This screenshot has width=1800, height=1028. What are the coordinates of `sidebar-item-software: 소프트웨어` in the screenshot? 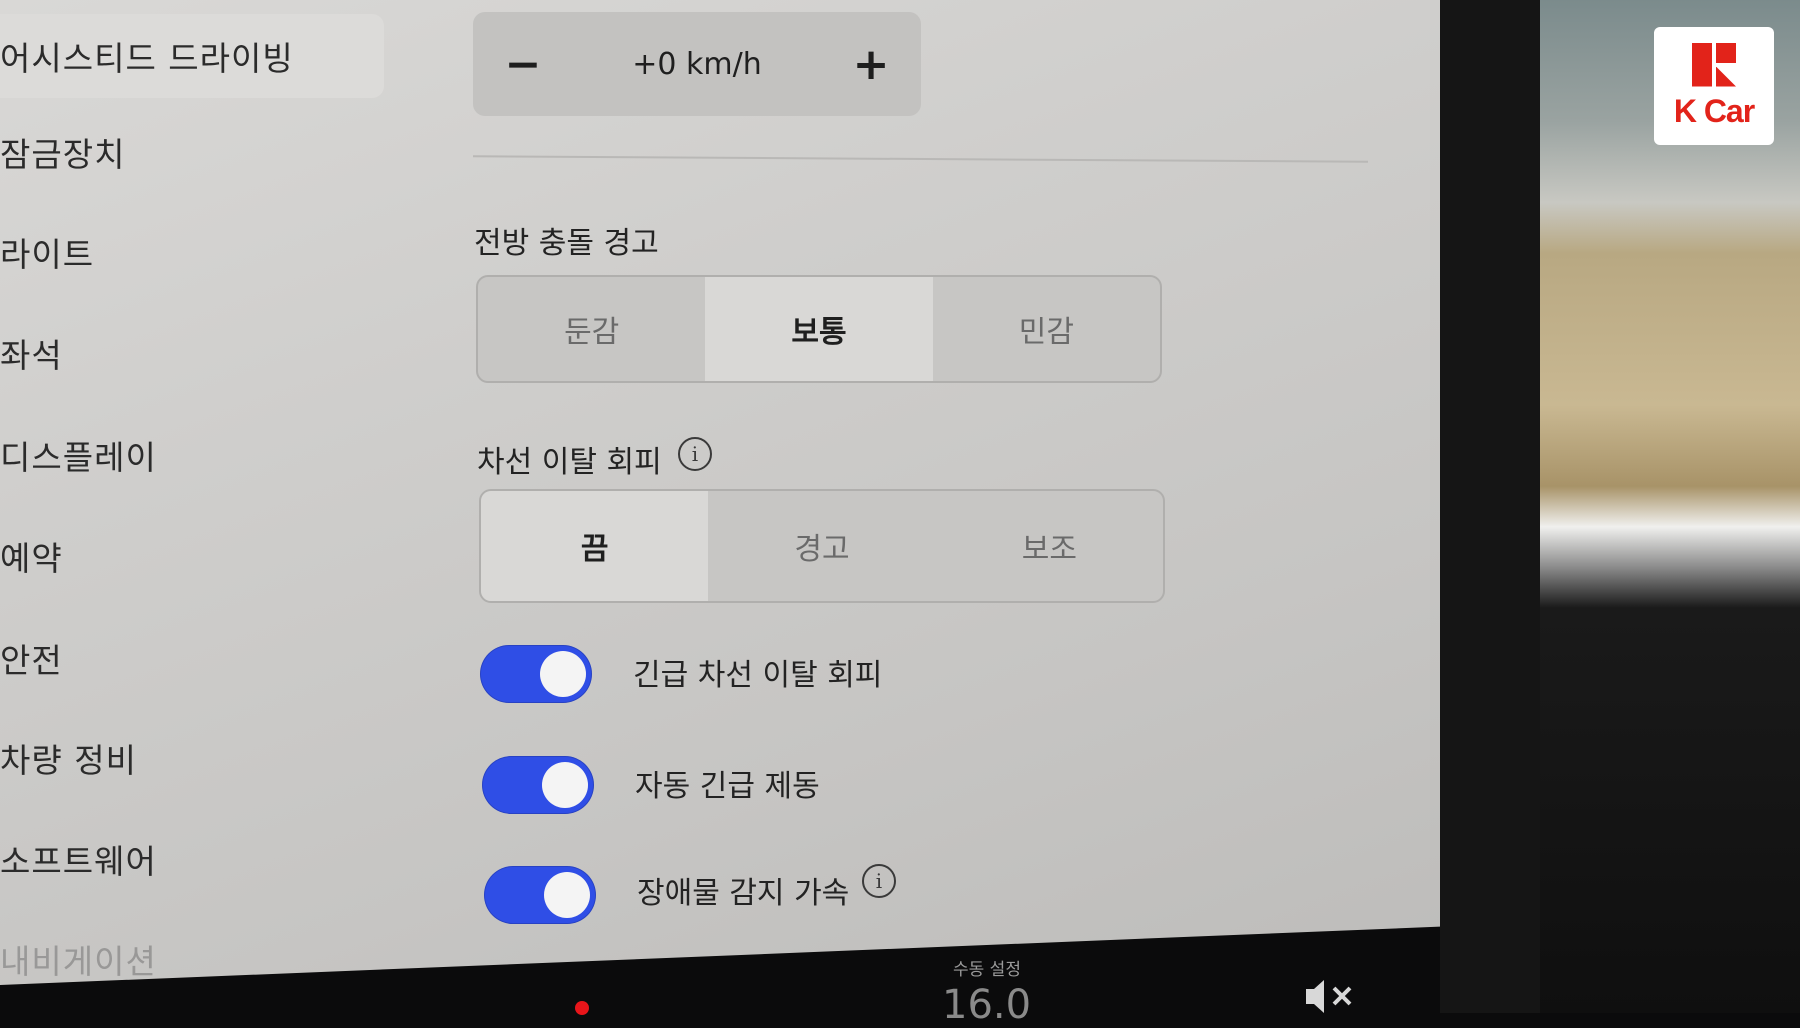 It's located at (78, 859).